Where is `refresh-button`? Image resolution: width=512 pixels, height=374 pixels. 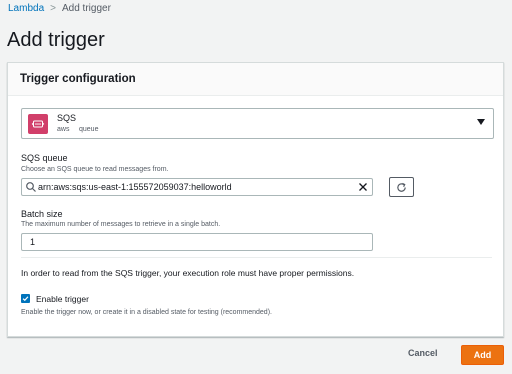 refresh-button is located at coordinates (401, 187).